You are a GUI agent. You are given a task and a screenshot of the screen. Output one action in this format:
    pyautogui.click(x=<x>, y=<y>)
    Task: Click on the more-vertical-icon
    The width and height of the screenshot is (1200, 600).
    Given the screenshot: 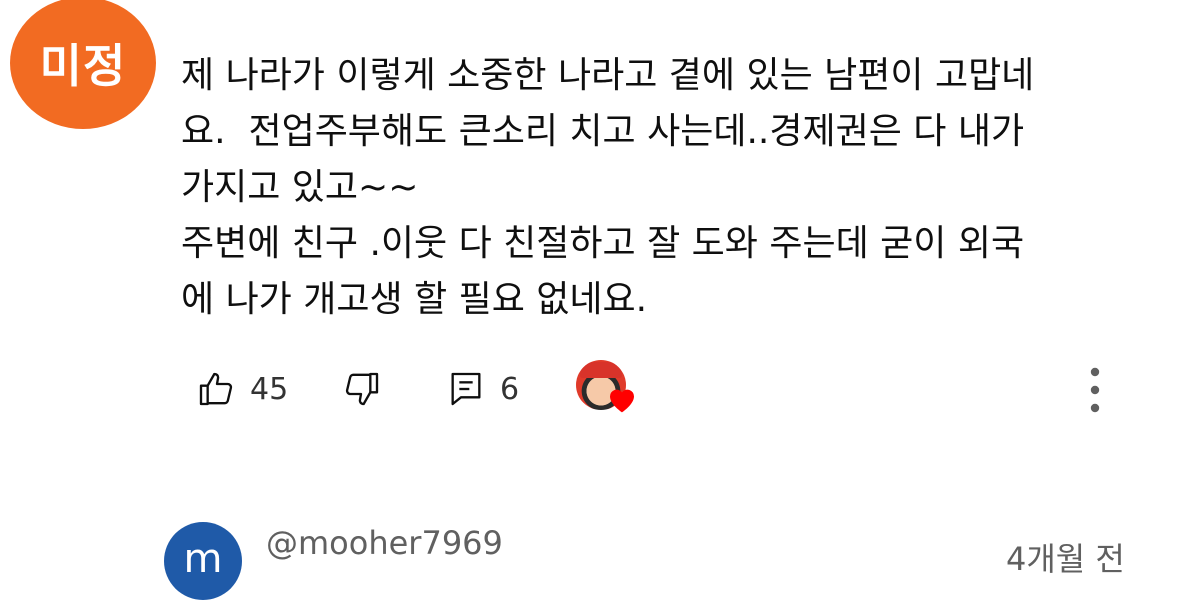 What is the action you would take?
    pyautogui.click(x=1095, y=390)
    